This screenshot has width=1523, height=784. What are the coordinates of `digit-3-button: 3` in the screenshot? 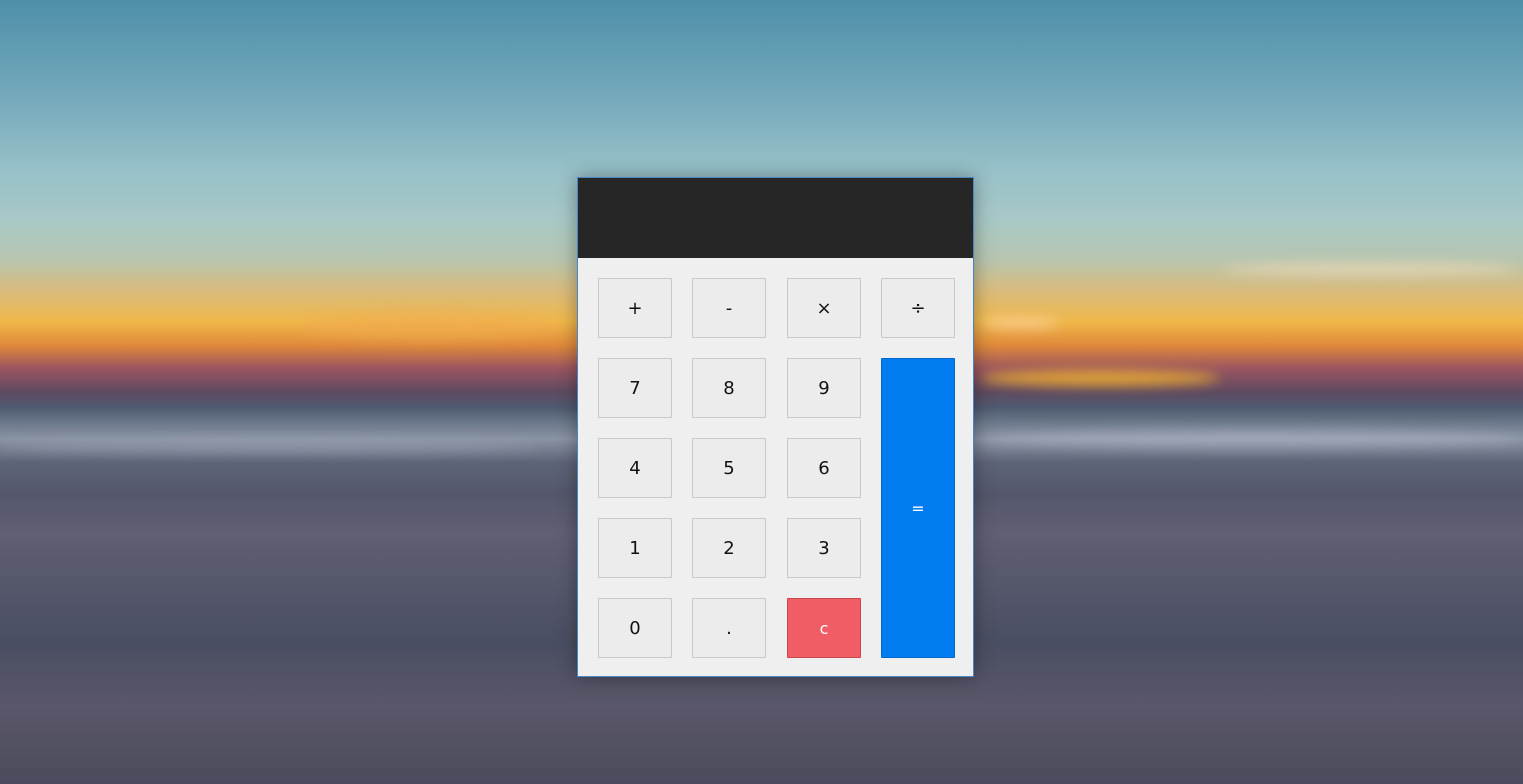 It's located at (824, 548).